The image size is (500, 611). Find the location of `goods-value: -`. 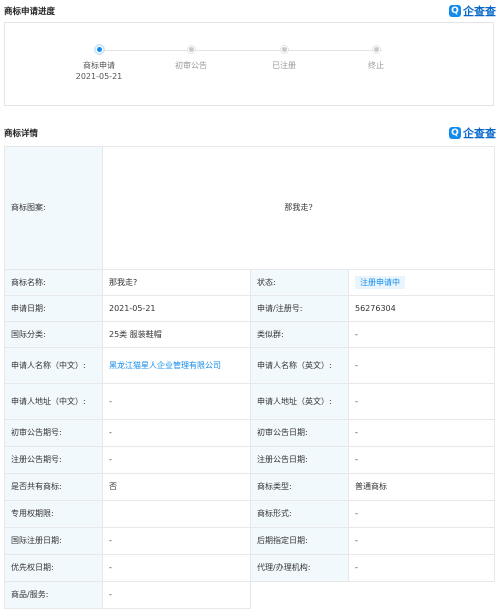

goods-value: - is located at coordinates (176, 595).